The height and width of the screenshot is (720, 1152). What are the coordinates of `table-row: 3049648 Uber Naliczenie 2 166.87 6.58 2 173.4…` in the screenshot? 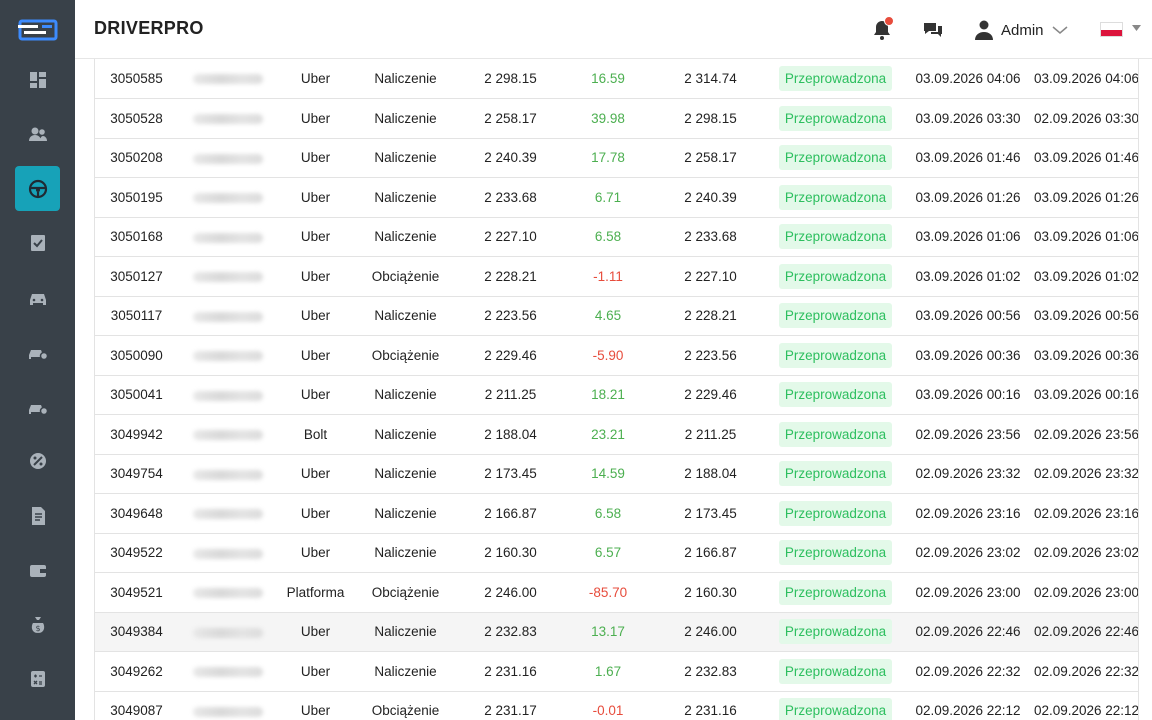 It's located at (616, 513).